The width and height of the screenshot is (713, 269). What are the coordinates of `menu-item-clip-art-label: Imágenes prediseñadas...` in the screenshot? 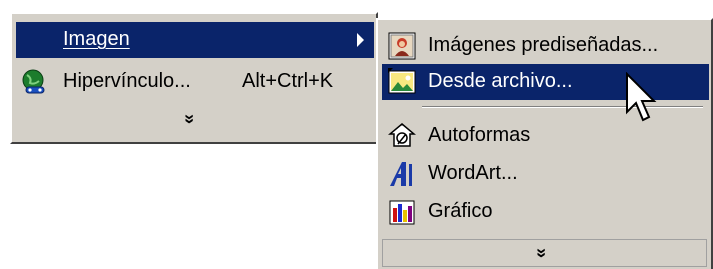 It's located at (543, 45).